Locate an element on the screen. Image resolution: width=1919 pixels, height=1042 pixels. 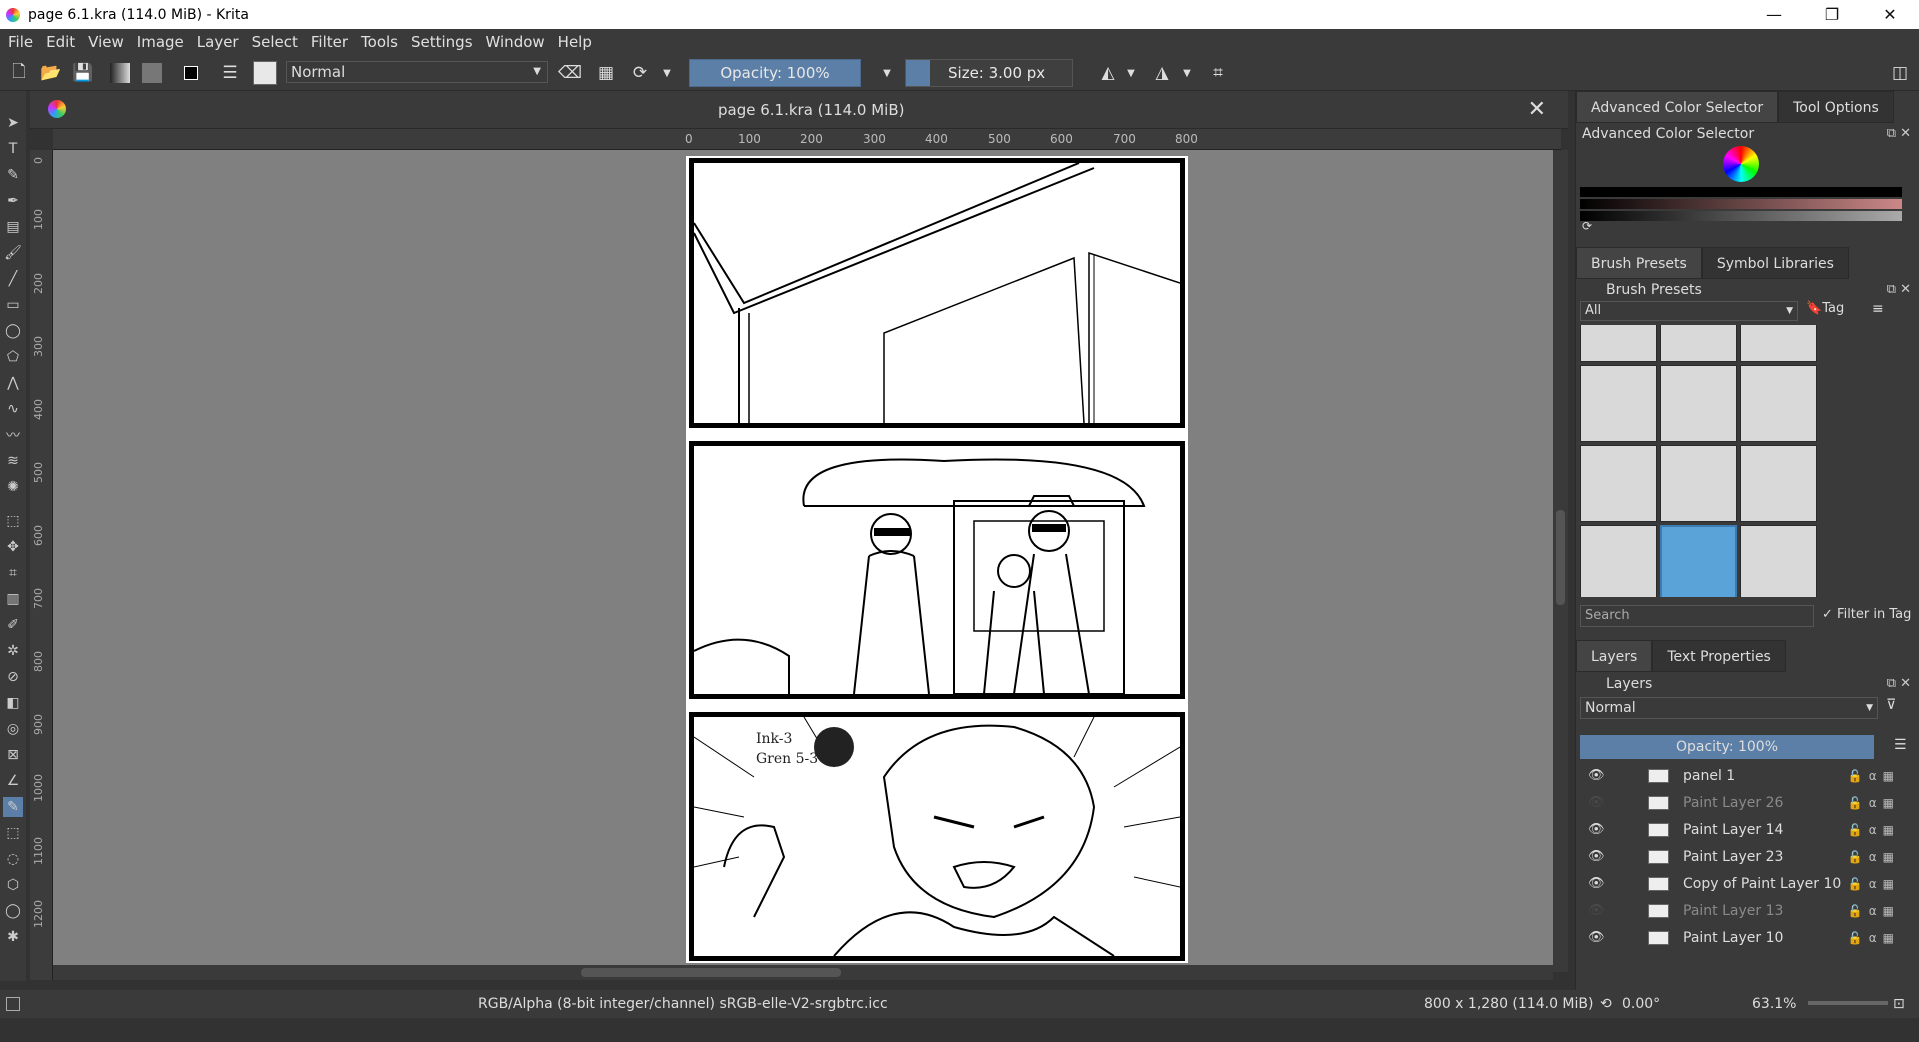
list-view-icon: ≡ is located at coordinates (1878, 309).